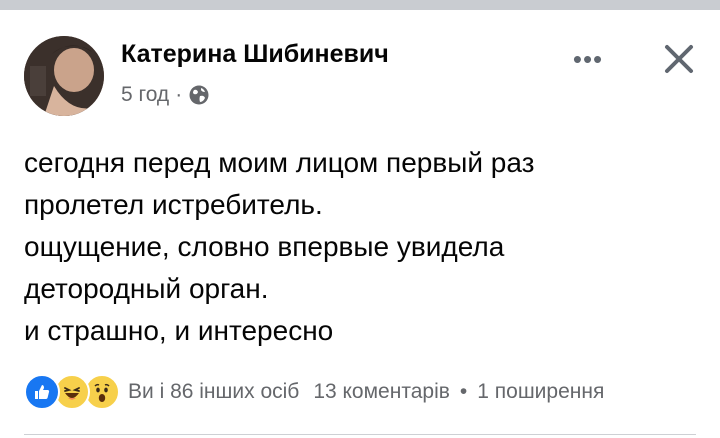  What do you see at coordinates (279, 162) in the screenshot?
I see `post-text-line: сегодня перед моим лицом первый раз` at bounding box center [279, 162].